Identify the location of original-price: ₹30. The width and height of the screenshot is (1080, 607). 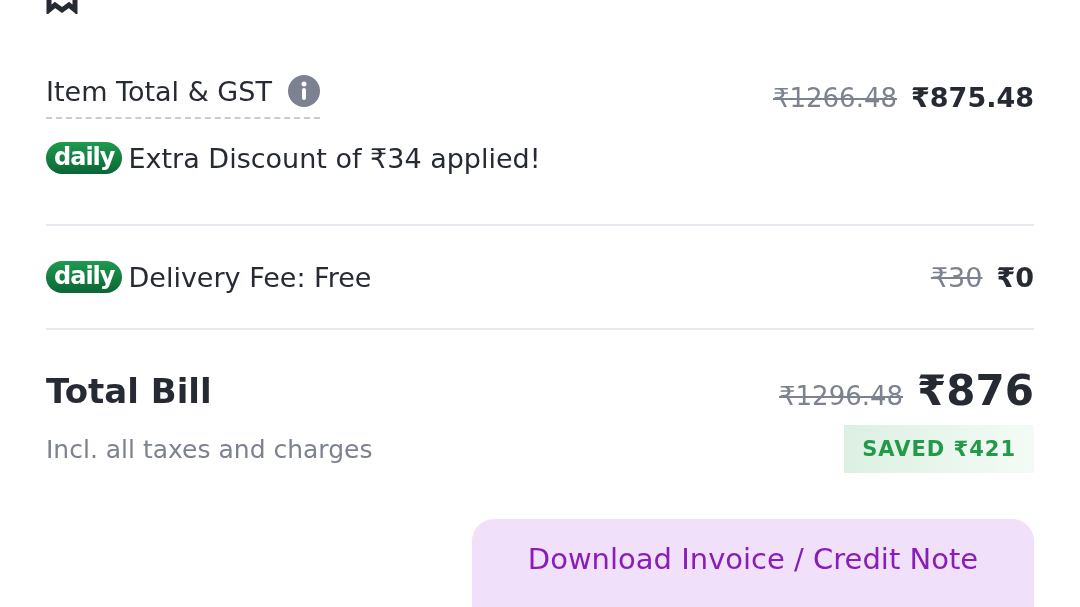
(956, 277).